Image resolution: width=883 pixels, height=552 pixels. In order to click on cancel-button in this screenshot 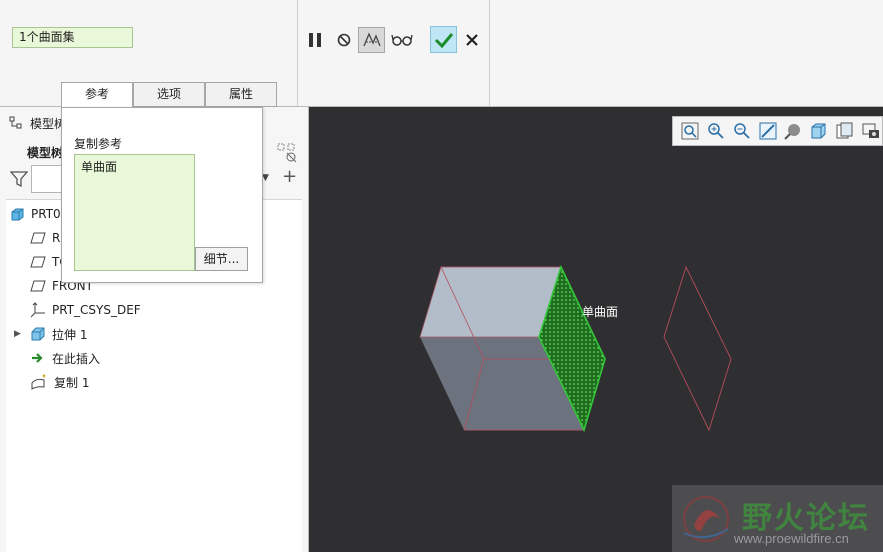, I will do `click(472, 40)`.